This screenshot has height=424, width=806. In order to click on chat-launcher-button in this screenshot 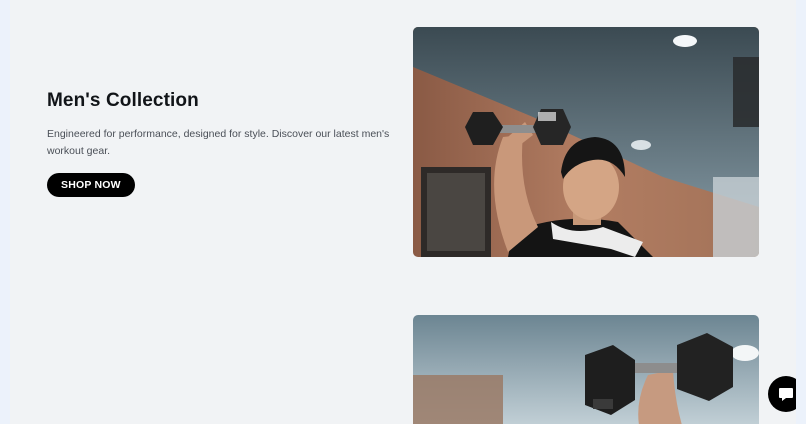, I will do `click(782, 394)`.